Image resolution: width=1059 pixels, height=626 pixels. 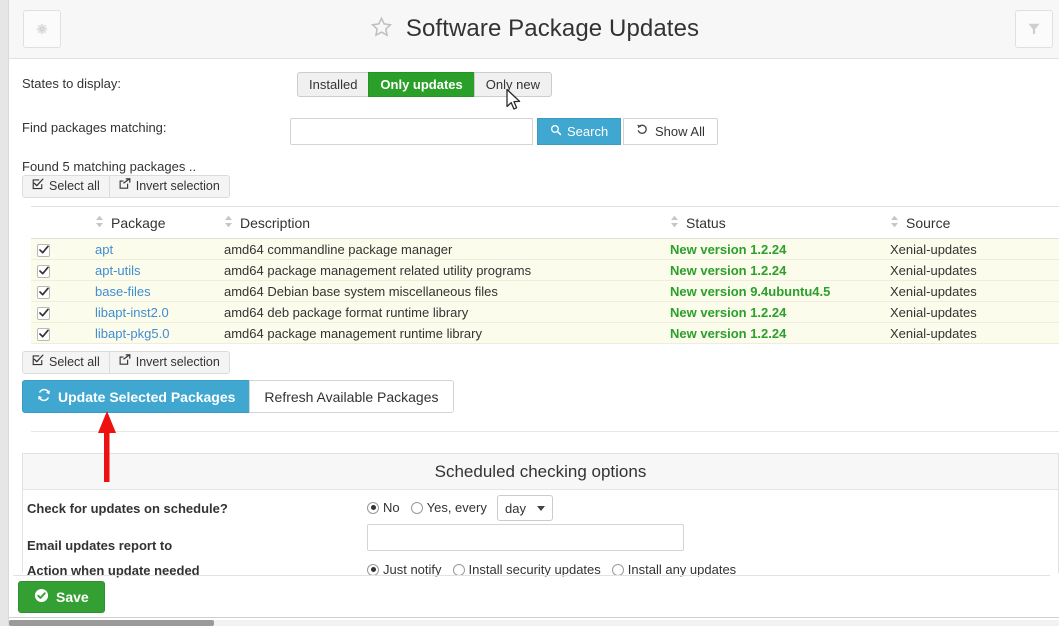 I want to click on search-input, so click(x=411, y=131).